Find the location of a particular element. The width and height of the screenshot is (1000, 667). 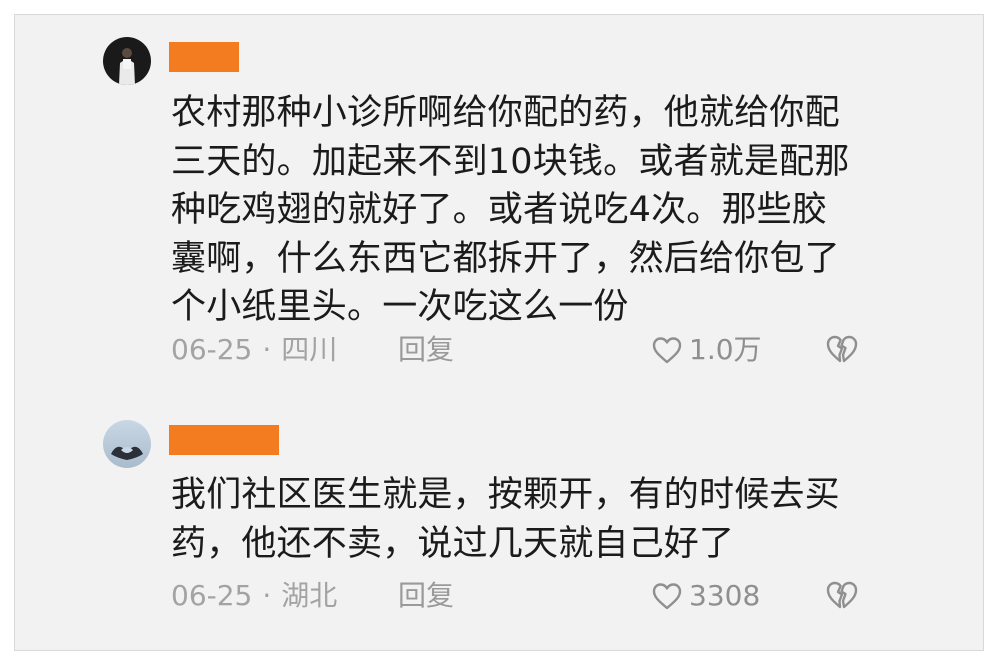

comment-text: 我们社区医生就是，按颗开，有的时候去买 药，他还不卖，说过几天就自己好了 is located at coordinates (505, 519).